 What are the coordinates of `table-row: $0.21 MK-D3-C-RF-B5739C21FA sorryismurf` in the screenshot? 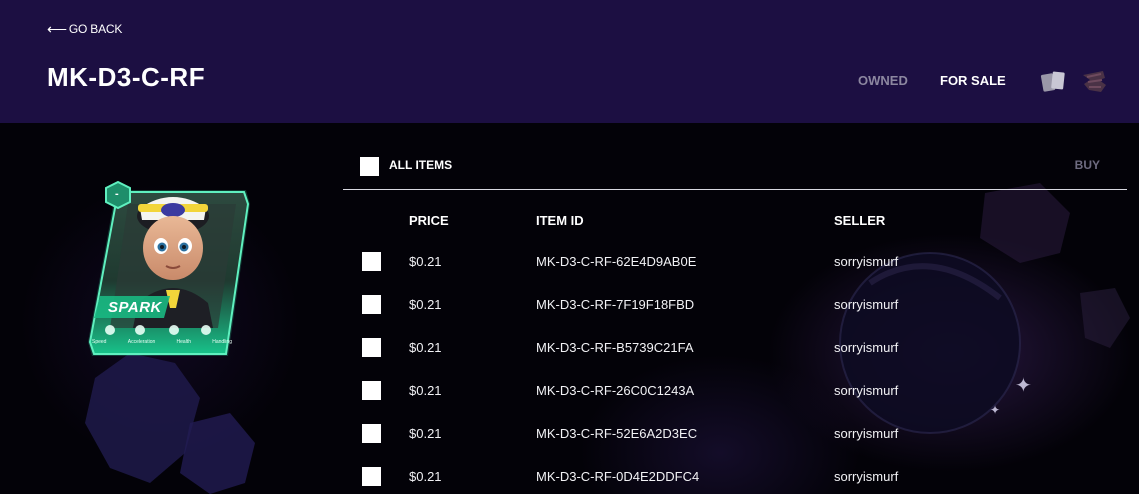 It's located at (735, 359).